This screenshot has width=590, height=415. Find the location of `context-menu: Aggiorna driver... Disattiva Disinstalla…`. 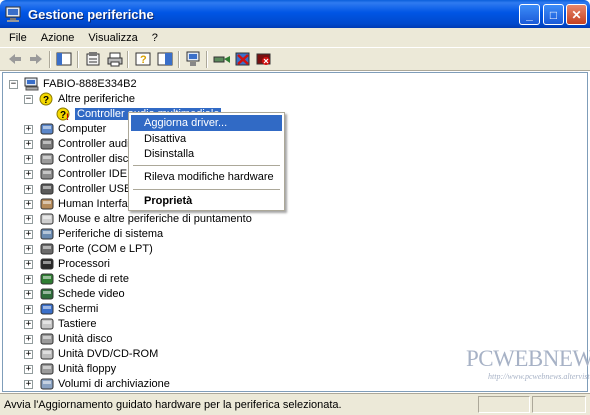

context-menu: Aggiorna driver... Disattiva Disinstalla… is located at coordinates (206, 161).